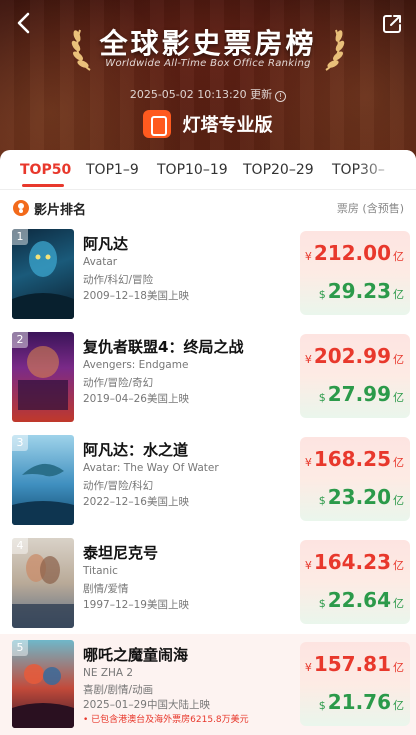  I want to click on rmb-value: 157.81, so click(352, 664).